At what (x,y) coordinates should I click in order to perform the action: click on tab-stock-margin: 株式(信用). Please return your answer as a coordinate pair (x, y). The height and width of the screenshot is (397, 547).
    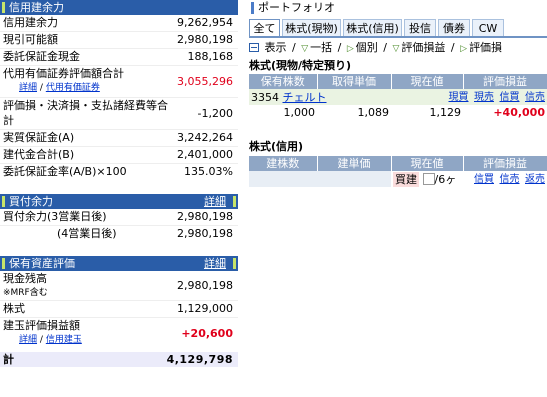
    Looking at the image, I should click on (372, 28).